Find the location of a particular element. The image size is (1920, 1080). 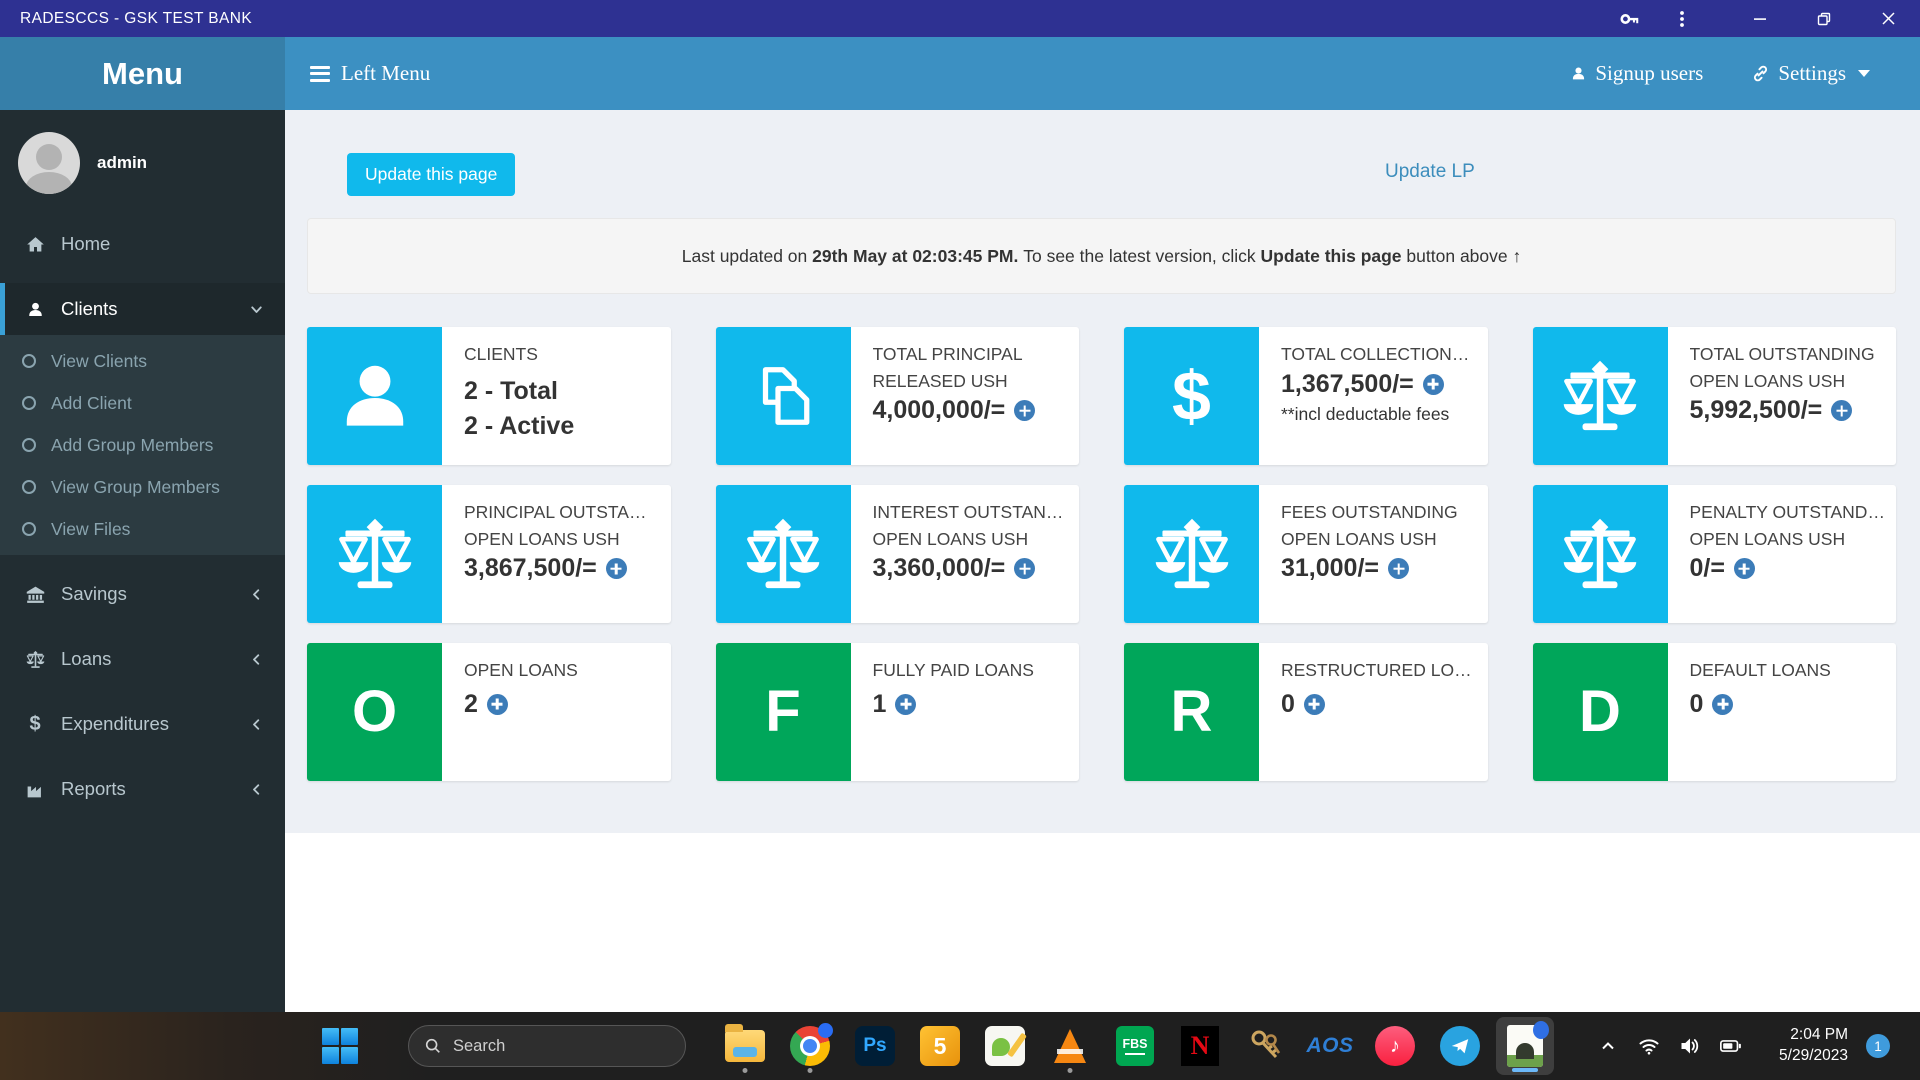

card-value: 4,000,000/= is located at coordinates (939, 410).